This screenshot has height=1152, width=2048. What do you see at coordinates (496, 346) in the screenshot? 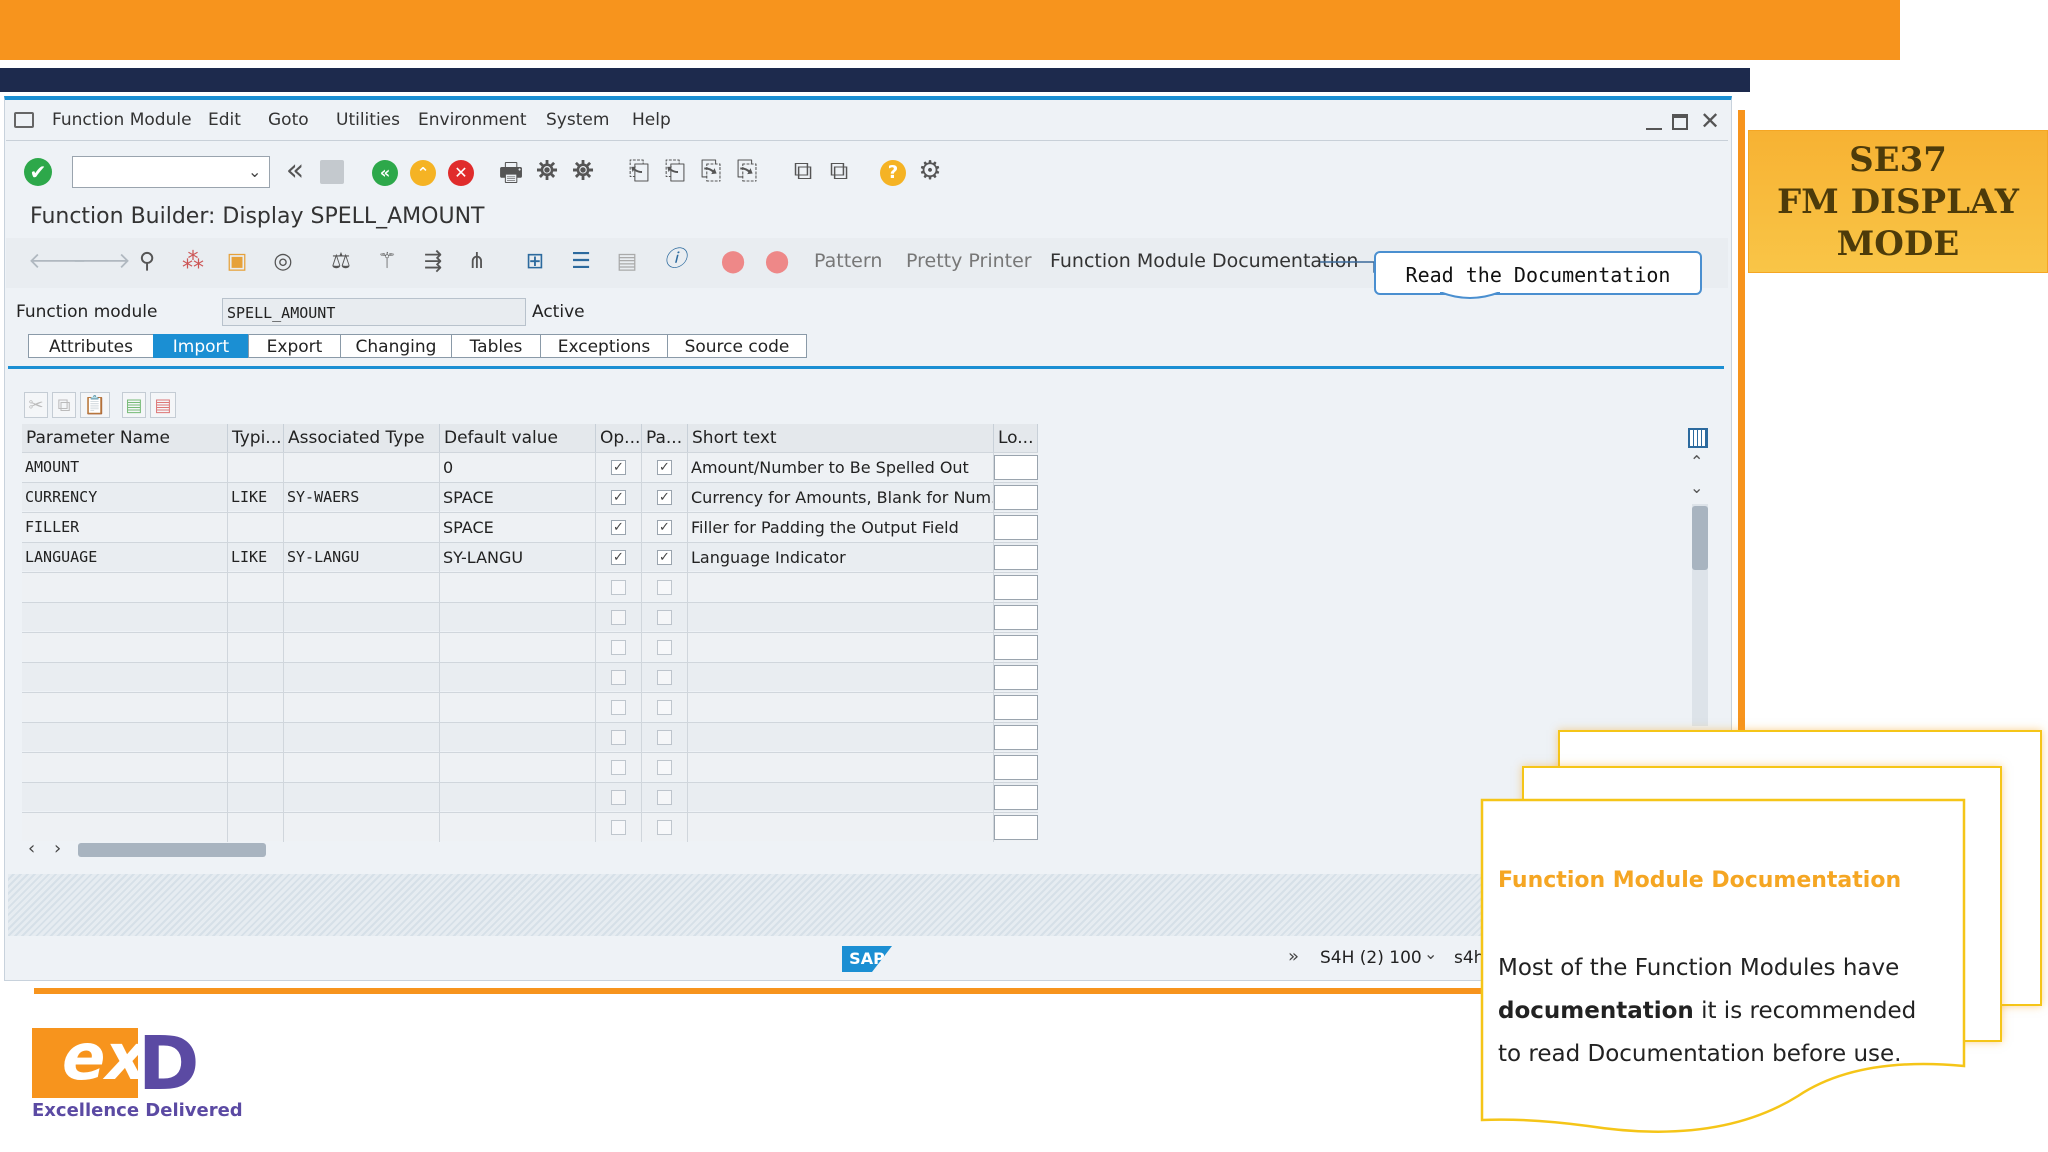
I see `tab-tables: Tables` at bounding box center [496, 346].